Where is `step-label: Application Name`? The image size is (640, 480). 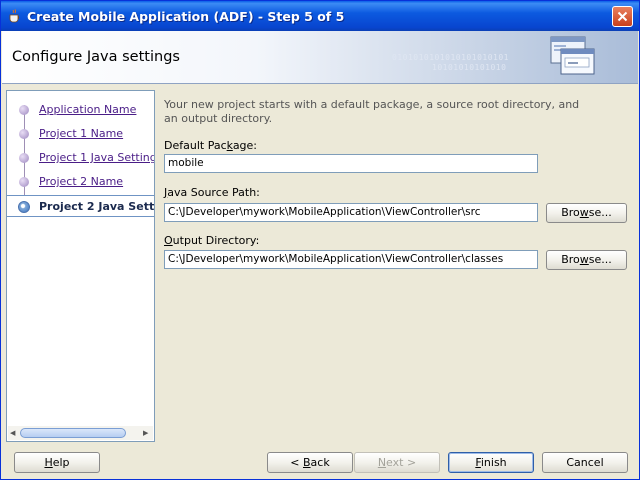 step-label: Application Name is located at coordinates (88, 109).